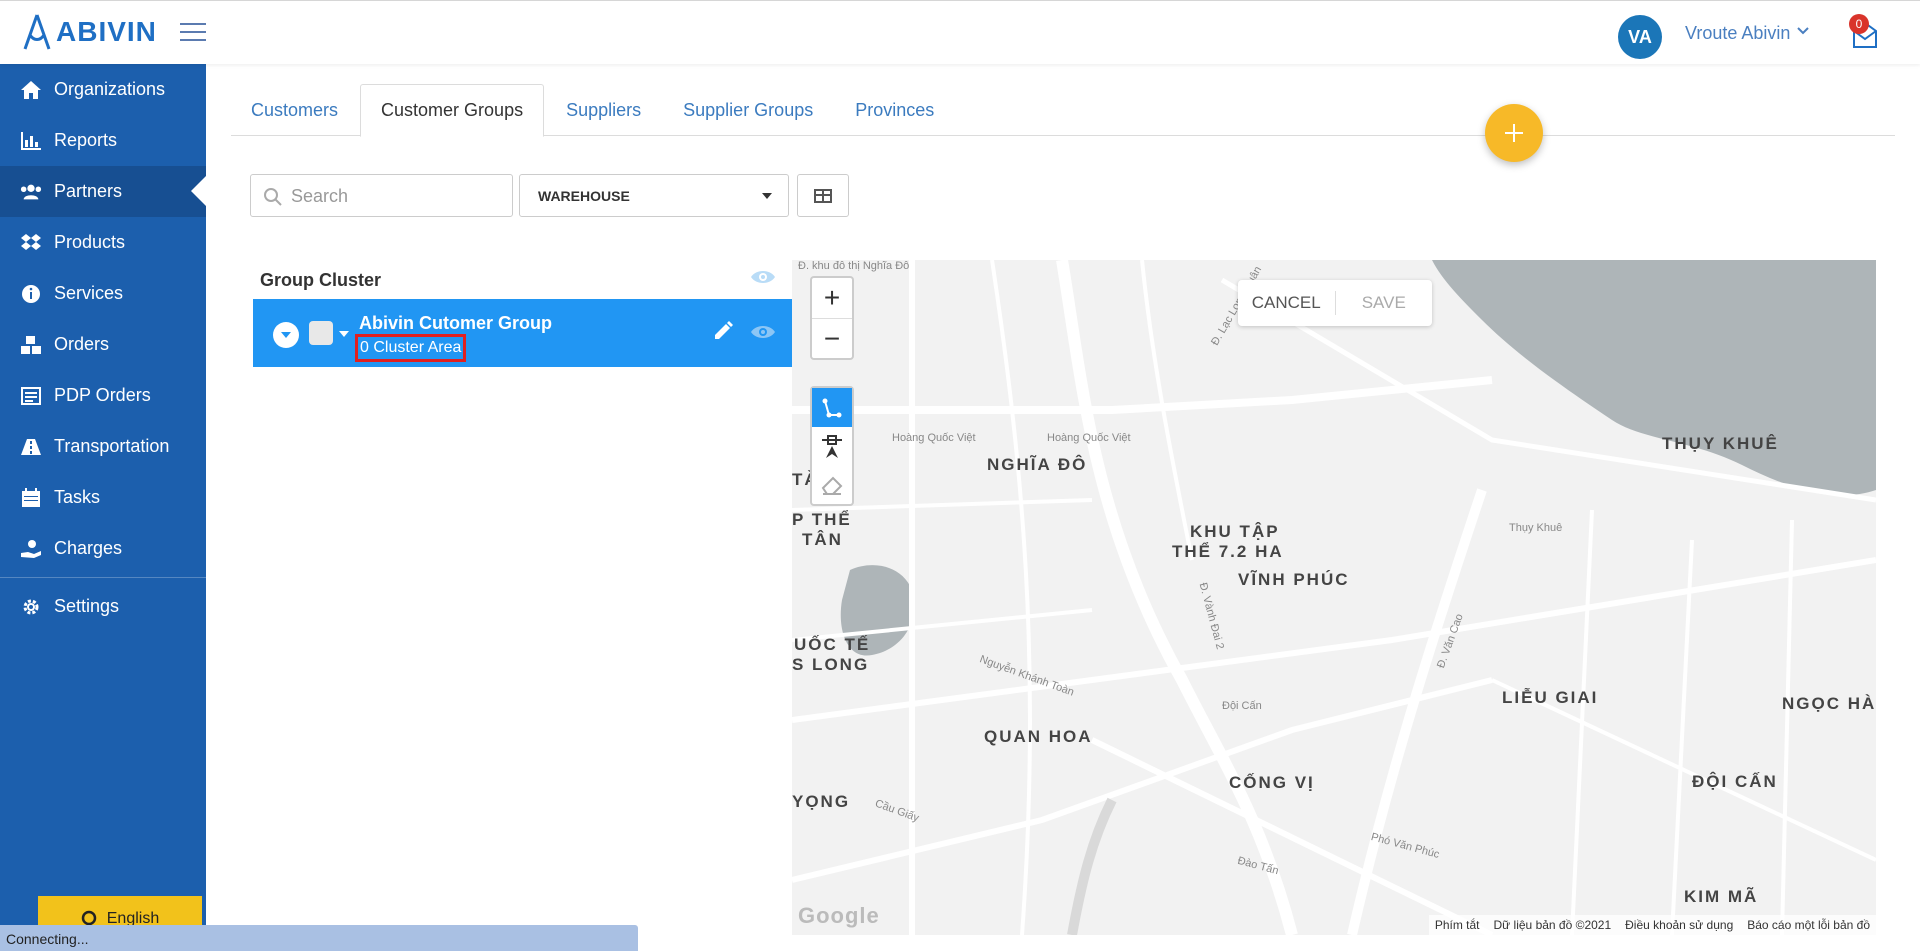 The height and width of the screenshot is (951, 1920). Describe the element at coordinates (273, 197) in the screenshot. I see `search-icon` at that location.